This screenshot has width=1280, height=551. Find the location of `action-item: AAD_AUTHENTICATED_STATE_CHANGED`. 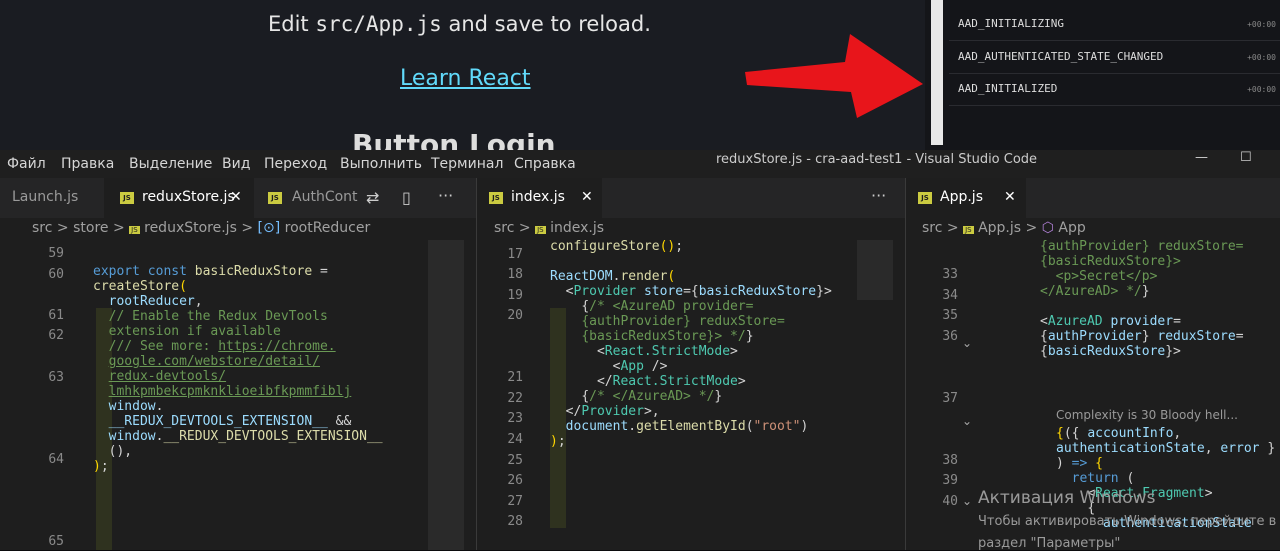

action-item: AAD_AUTHENTICATED_STATE_CHANGED is located at coordinates (1060, 56).